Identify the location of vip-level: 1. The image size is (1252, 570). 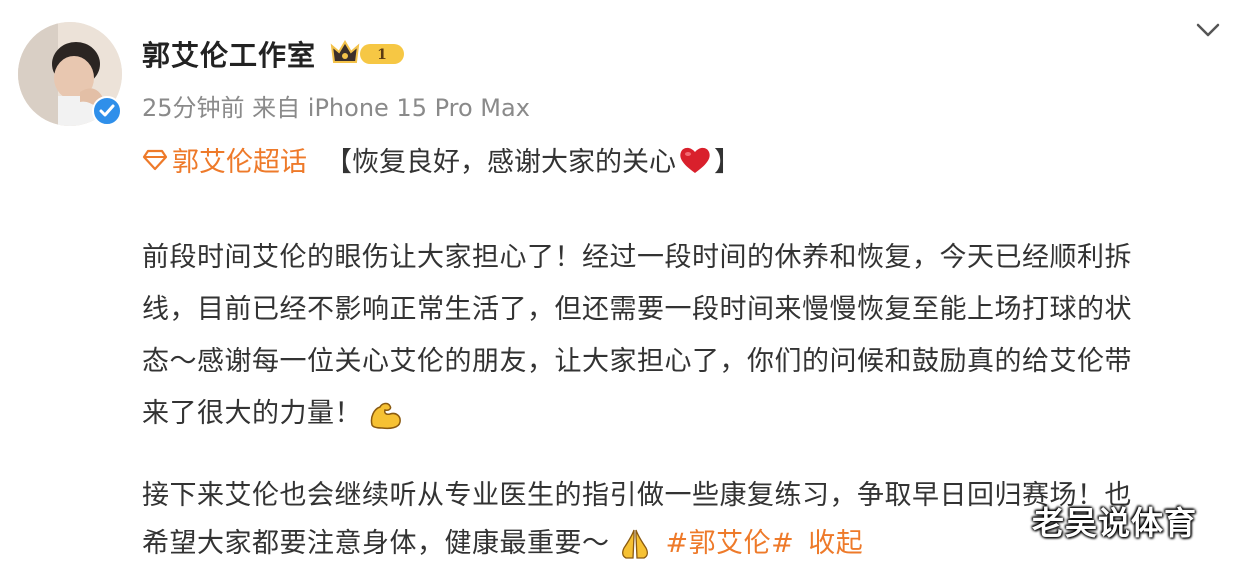
(382, 55).